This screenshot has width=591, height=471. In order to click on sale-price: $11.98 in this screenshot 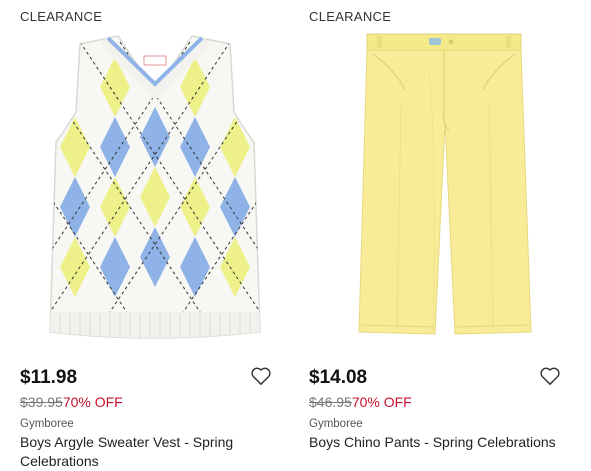, I will do `click(49, 377)`.